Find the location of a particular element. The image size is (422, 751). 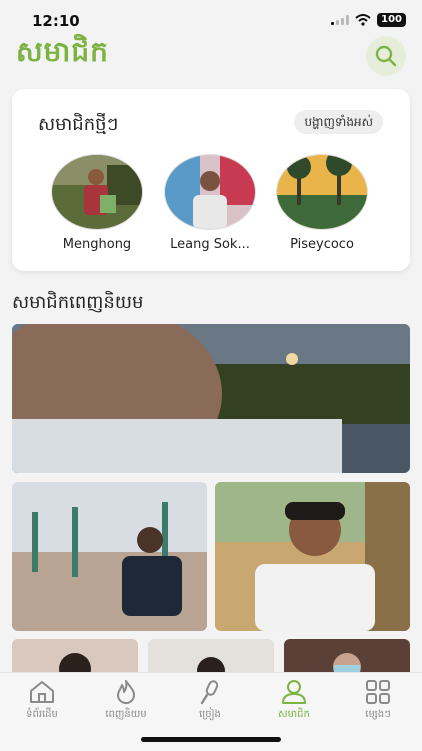

nav-item-sing: ច្រៀង is located at coordinates (210, 700).